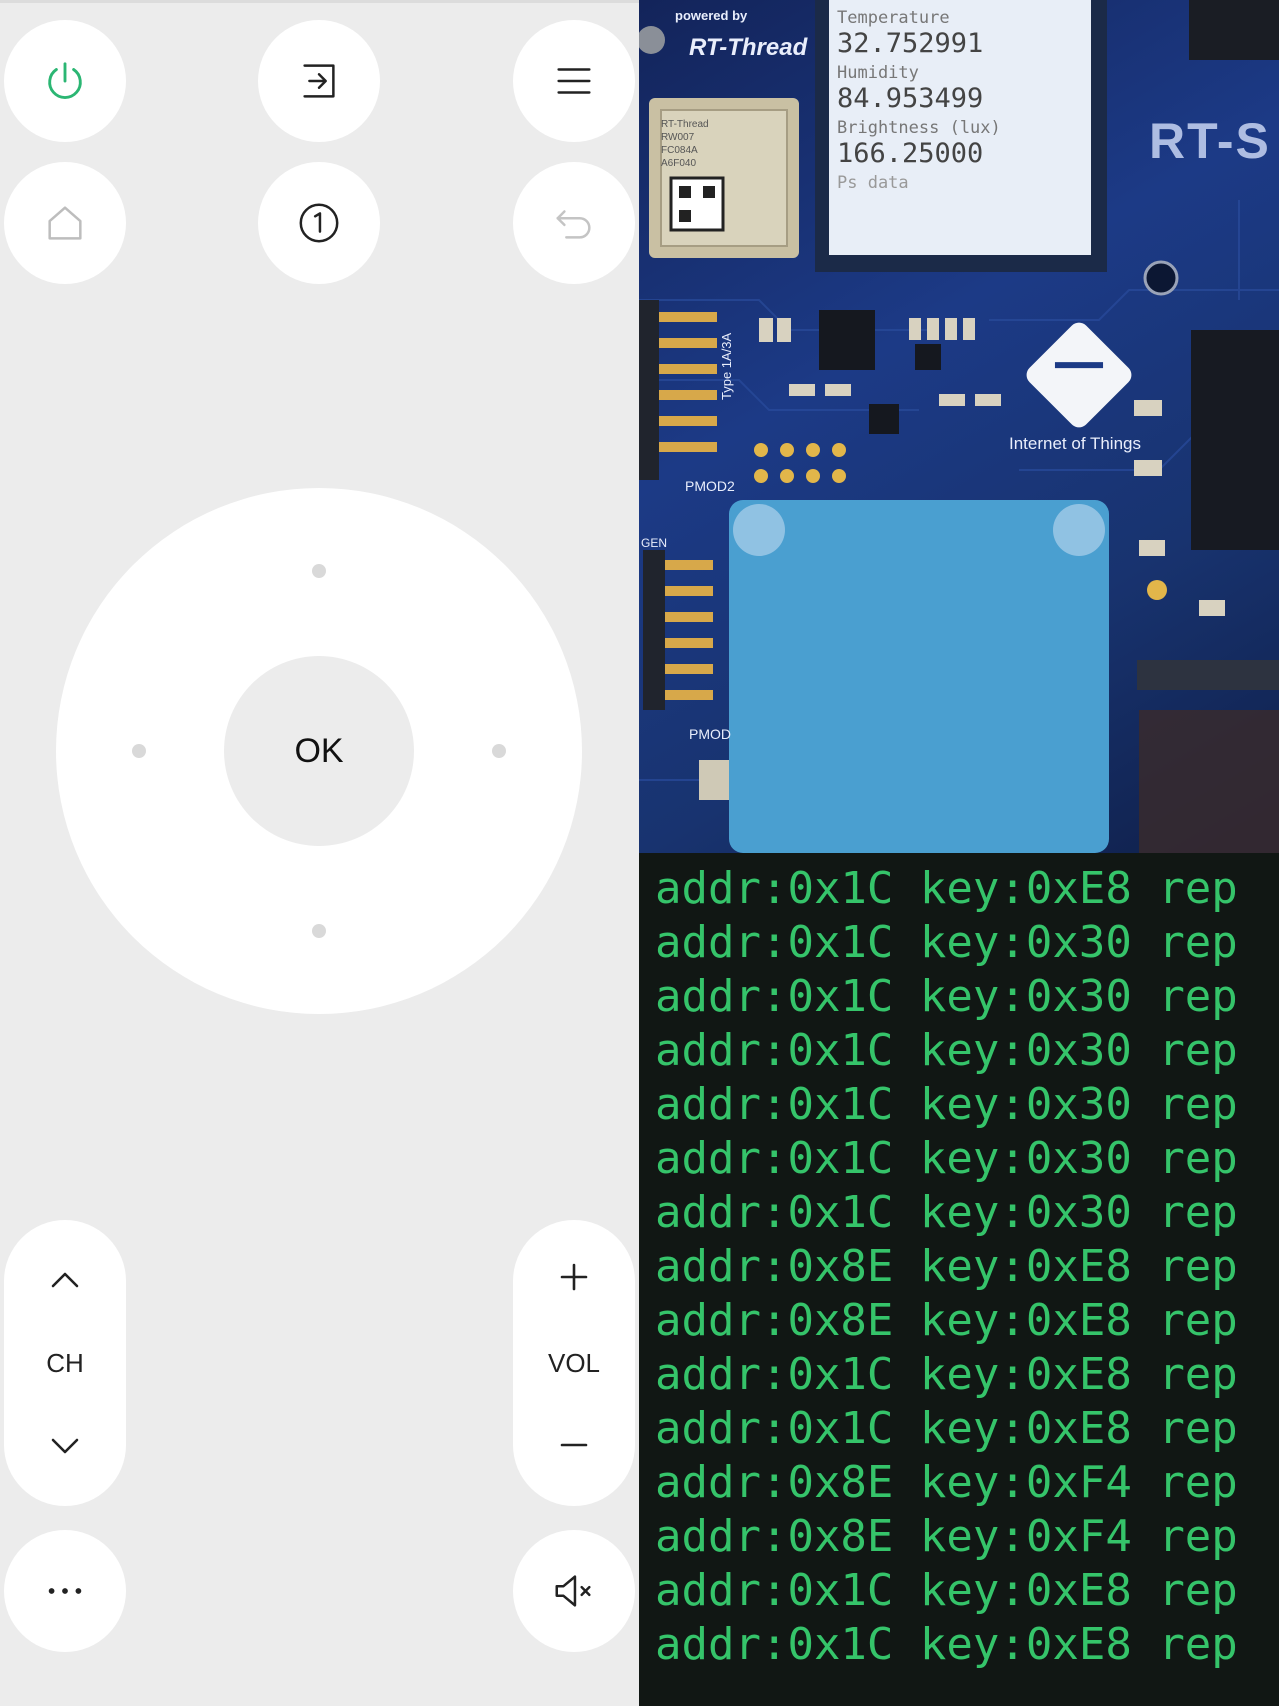 This screenshot has width=1279, height=1706. I want to click on lcd-brightness-value: 166.25000, so click(910, 153).